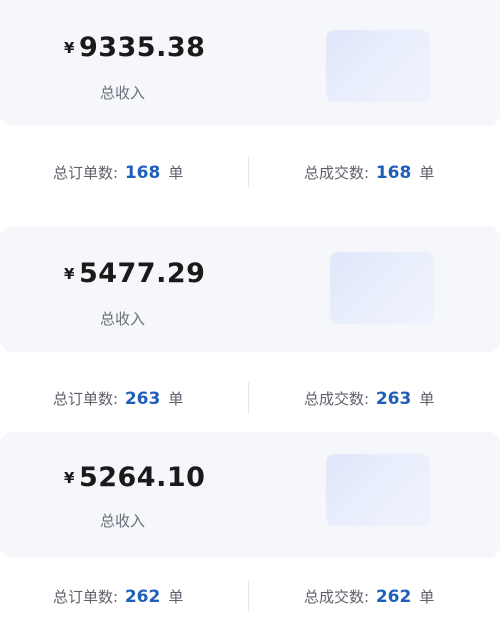  What do you see at coordinates (142, 273) in the screenshot?
I see `amount-value: 5477.29` at bounding box center [142, 273].